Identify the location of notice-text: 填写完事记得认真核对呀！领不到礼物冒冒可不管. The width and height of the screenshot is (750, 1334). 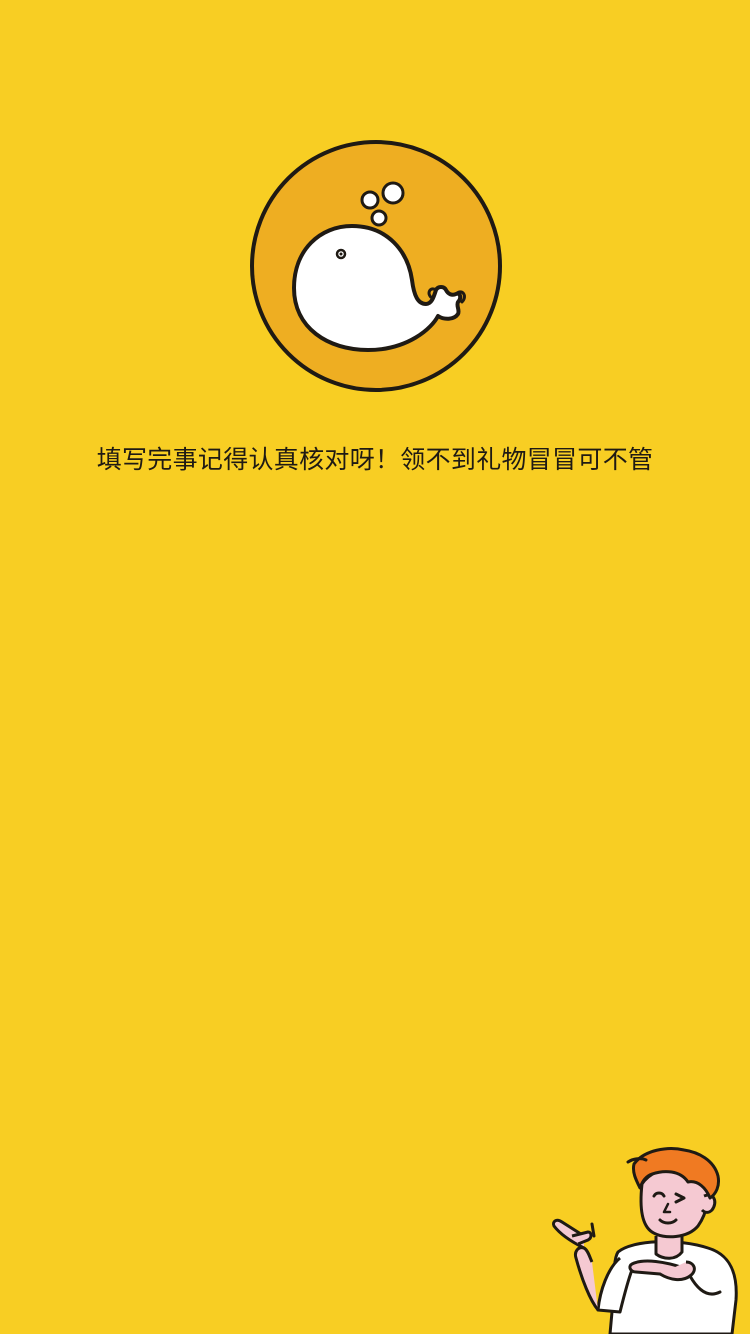
(375, 459).